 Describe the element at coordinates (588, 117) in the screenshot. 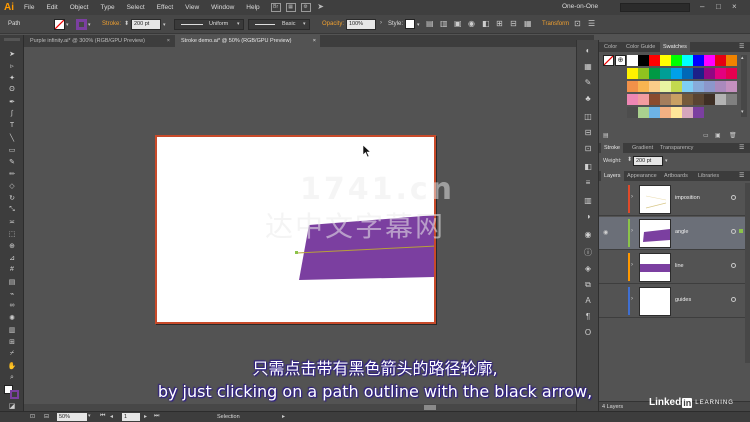

I see `graphic-styles-panel-icon: ◫` at that location.